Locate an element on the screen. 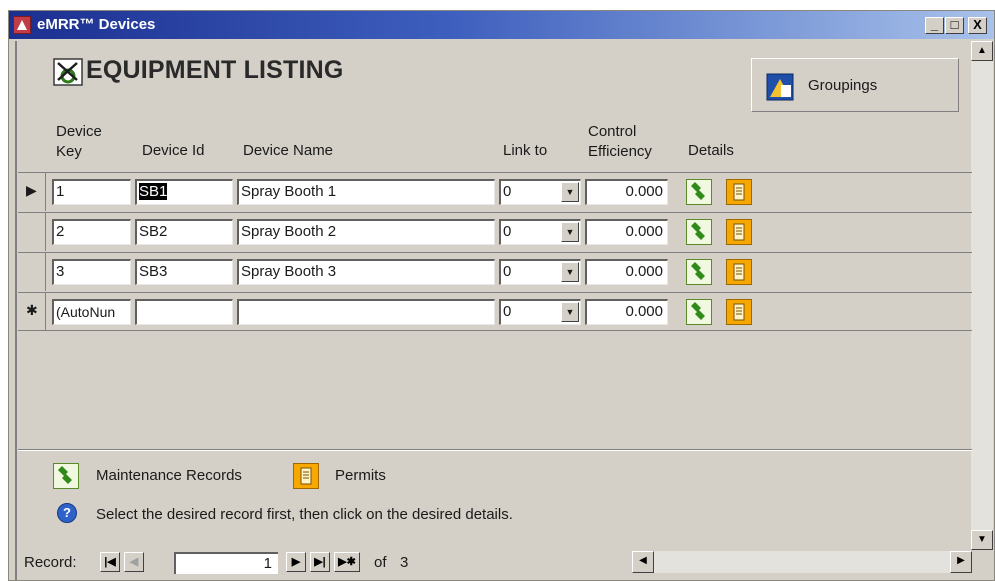 This screenshot has width=995, height=581. device-key-cell: 2 is located at coordinates (91, 232).